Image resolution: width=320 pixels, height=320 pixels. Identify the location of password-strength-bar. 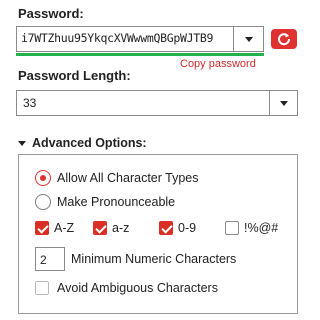
(140, 54).